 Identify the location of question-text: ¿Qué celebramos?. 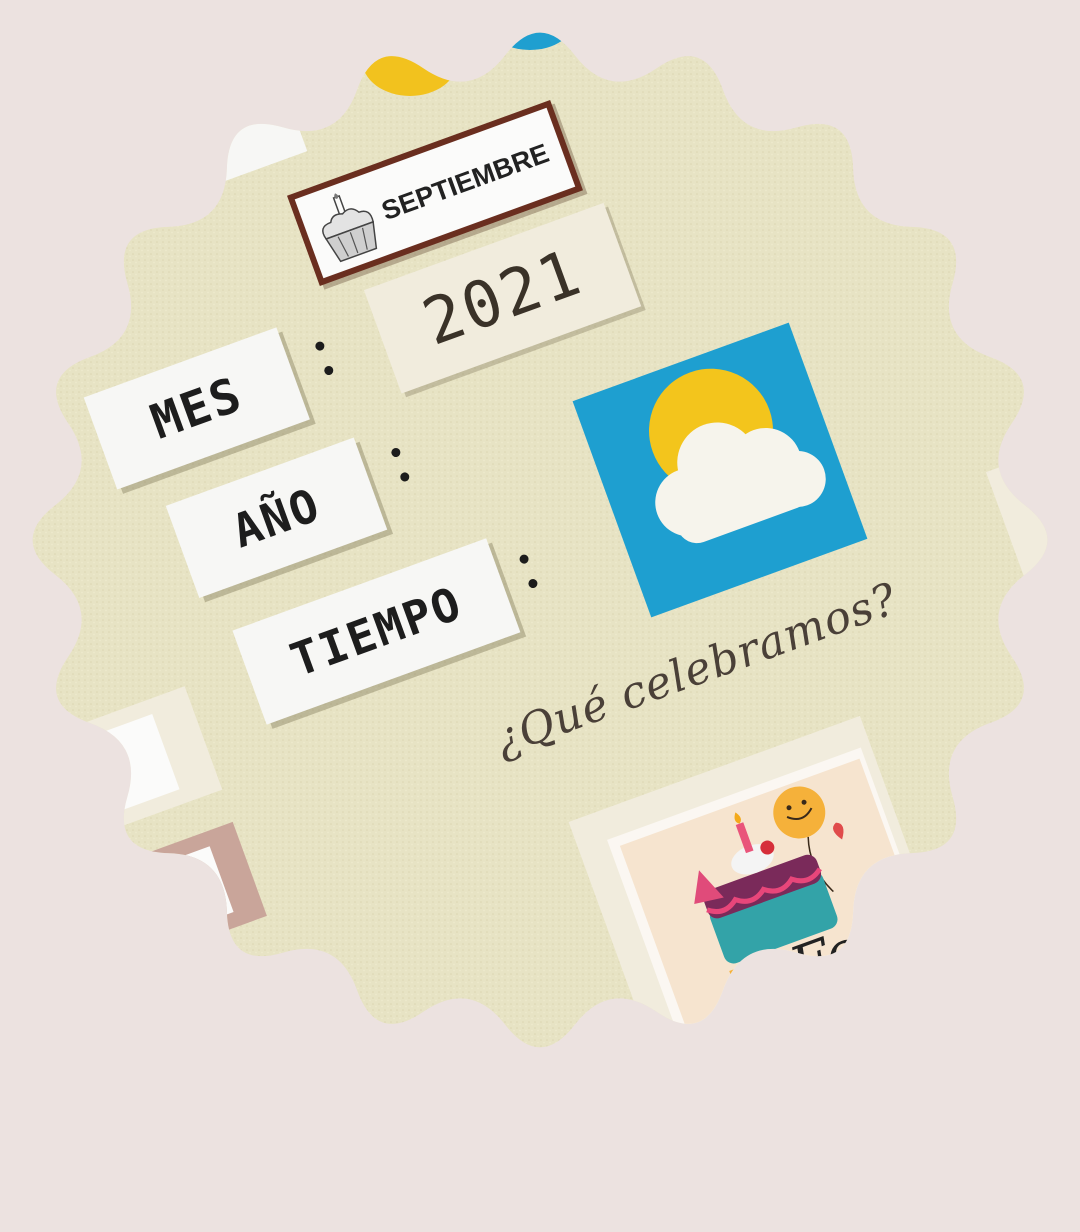
(696, 670).